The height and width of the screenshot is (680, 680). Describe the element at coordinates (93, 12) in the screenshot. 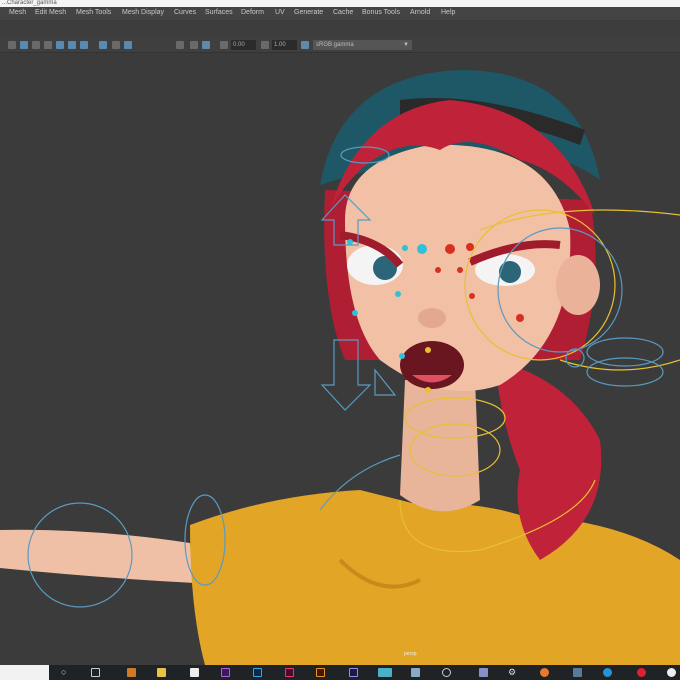

I see `menu-mesh-tools: Mesh Tools` at that location.